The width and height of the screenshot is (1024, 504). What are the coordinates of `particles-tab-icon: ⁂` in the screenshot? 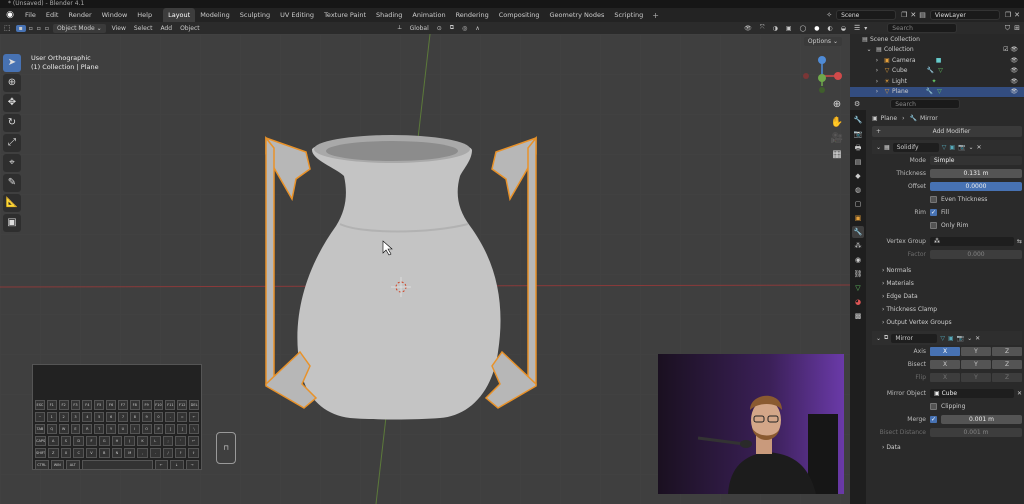 It's located at (858, 246).